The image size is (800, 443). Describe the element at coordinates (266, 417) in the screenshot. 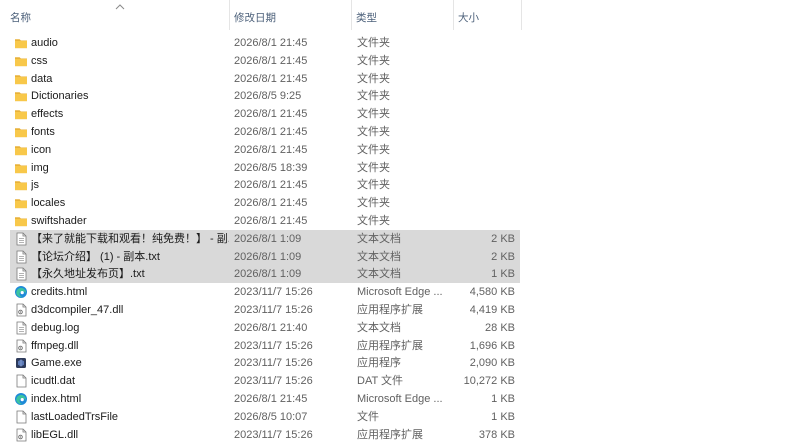

I see `file-row: lastLoadedTrsFile 2026/8/5 10:07 文件 1 KB` at that location.